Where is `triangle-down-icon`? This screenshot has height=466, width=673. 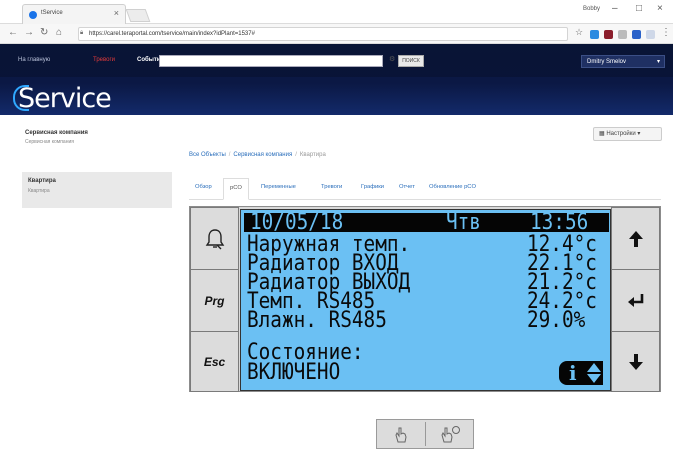
triangle-down-icon is located at coordinates (594, 378).